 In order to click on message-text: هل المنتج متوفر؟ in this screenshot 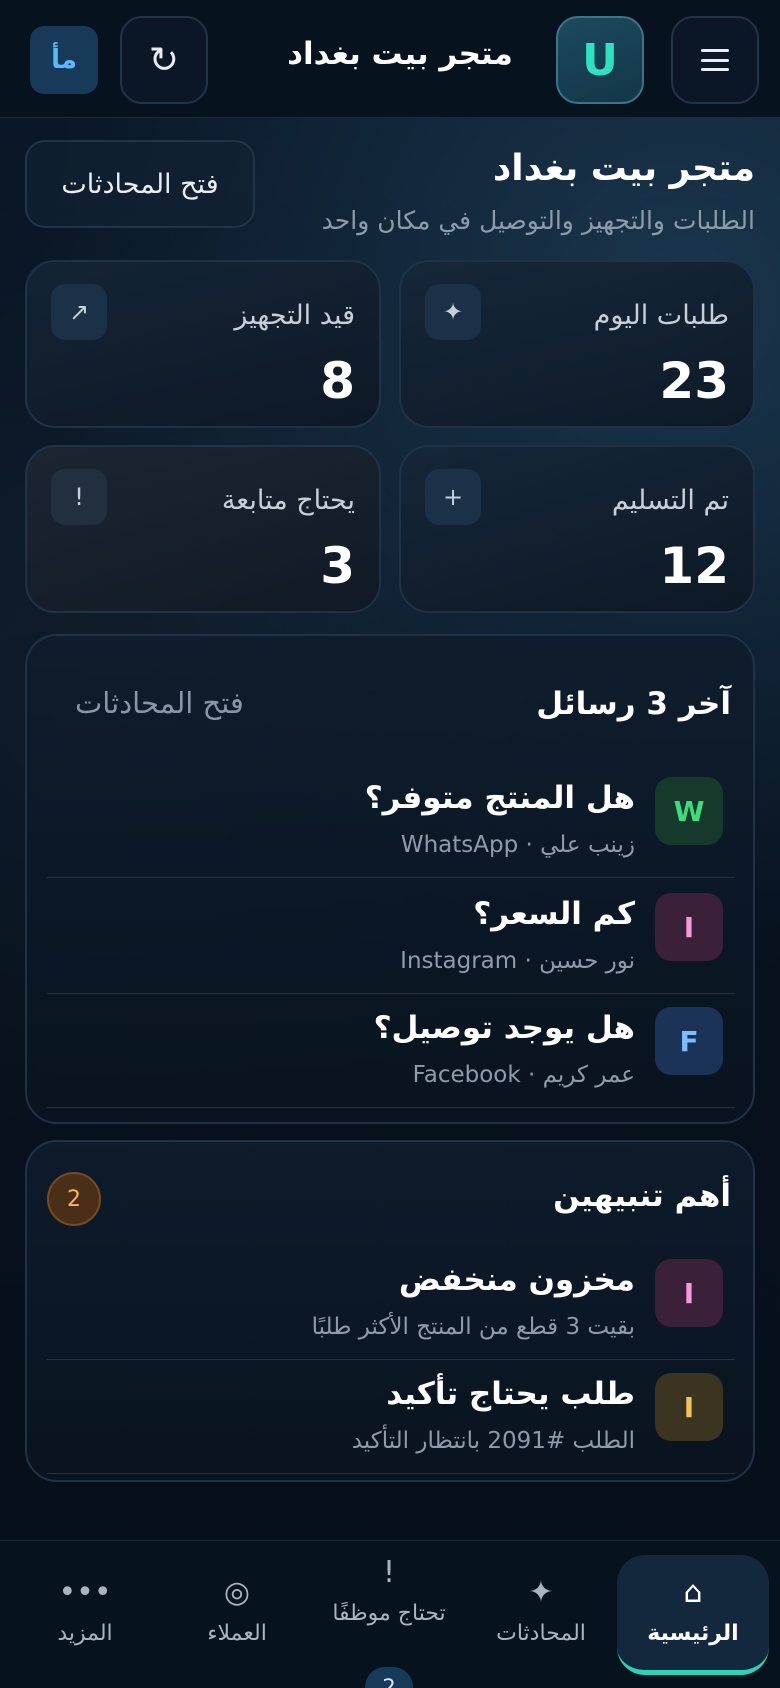, I will do `click(499, 798)`.